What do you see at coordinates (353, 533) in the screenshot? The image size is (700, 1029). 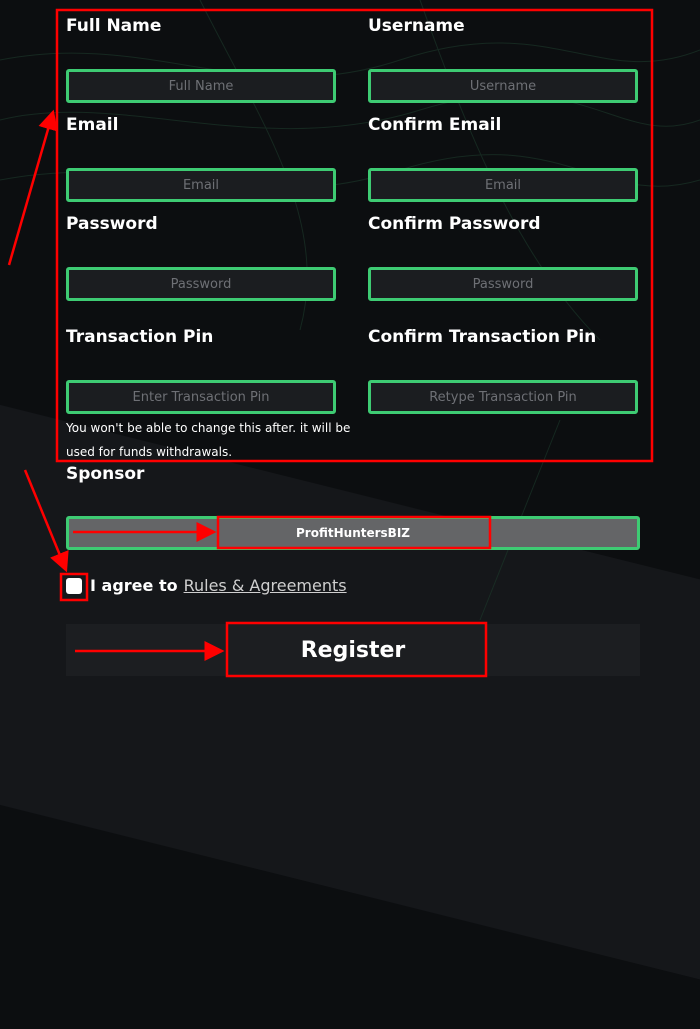 I see `sponsor-input` at bounding box center [353, 533].